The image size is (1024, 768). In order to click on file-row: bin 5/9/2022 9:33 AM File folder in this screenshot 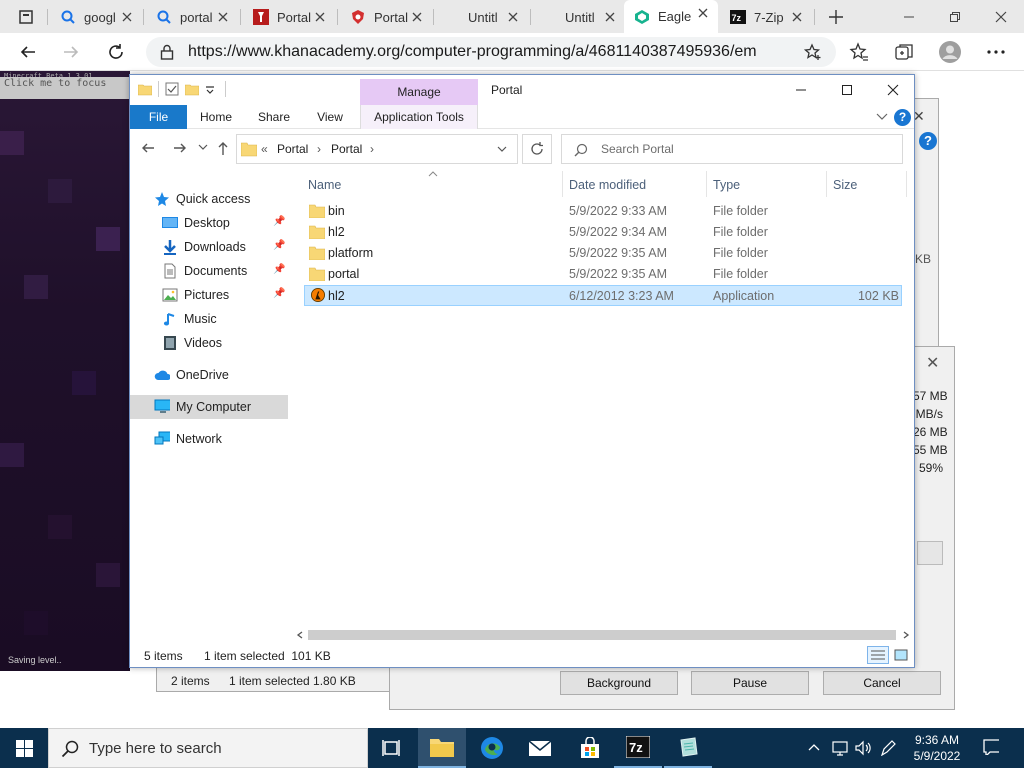, I will do `click(603, 211)`.